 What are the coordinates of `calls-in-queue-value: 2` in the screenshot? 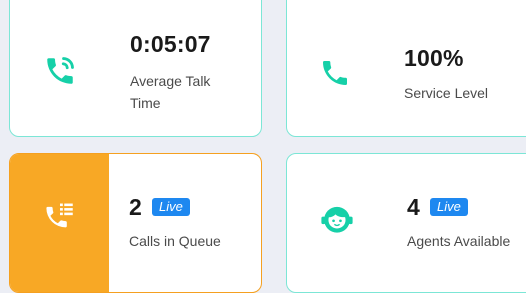 It's located at (135, 207).